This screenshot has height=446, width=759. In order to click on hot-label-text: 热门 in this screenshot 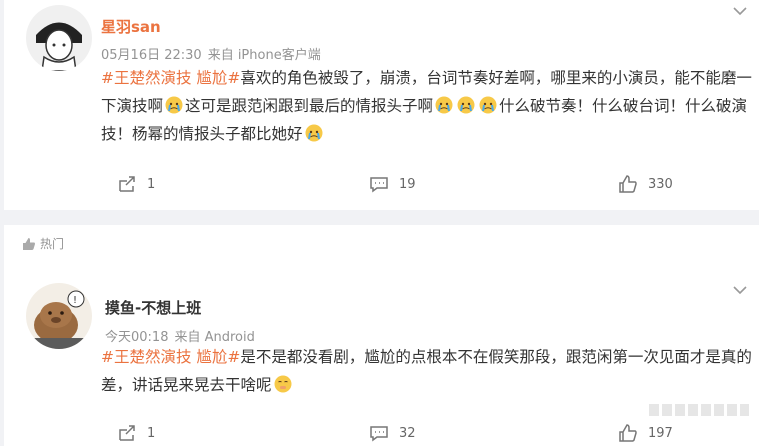, I will do `click(52, 244)`.